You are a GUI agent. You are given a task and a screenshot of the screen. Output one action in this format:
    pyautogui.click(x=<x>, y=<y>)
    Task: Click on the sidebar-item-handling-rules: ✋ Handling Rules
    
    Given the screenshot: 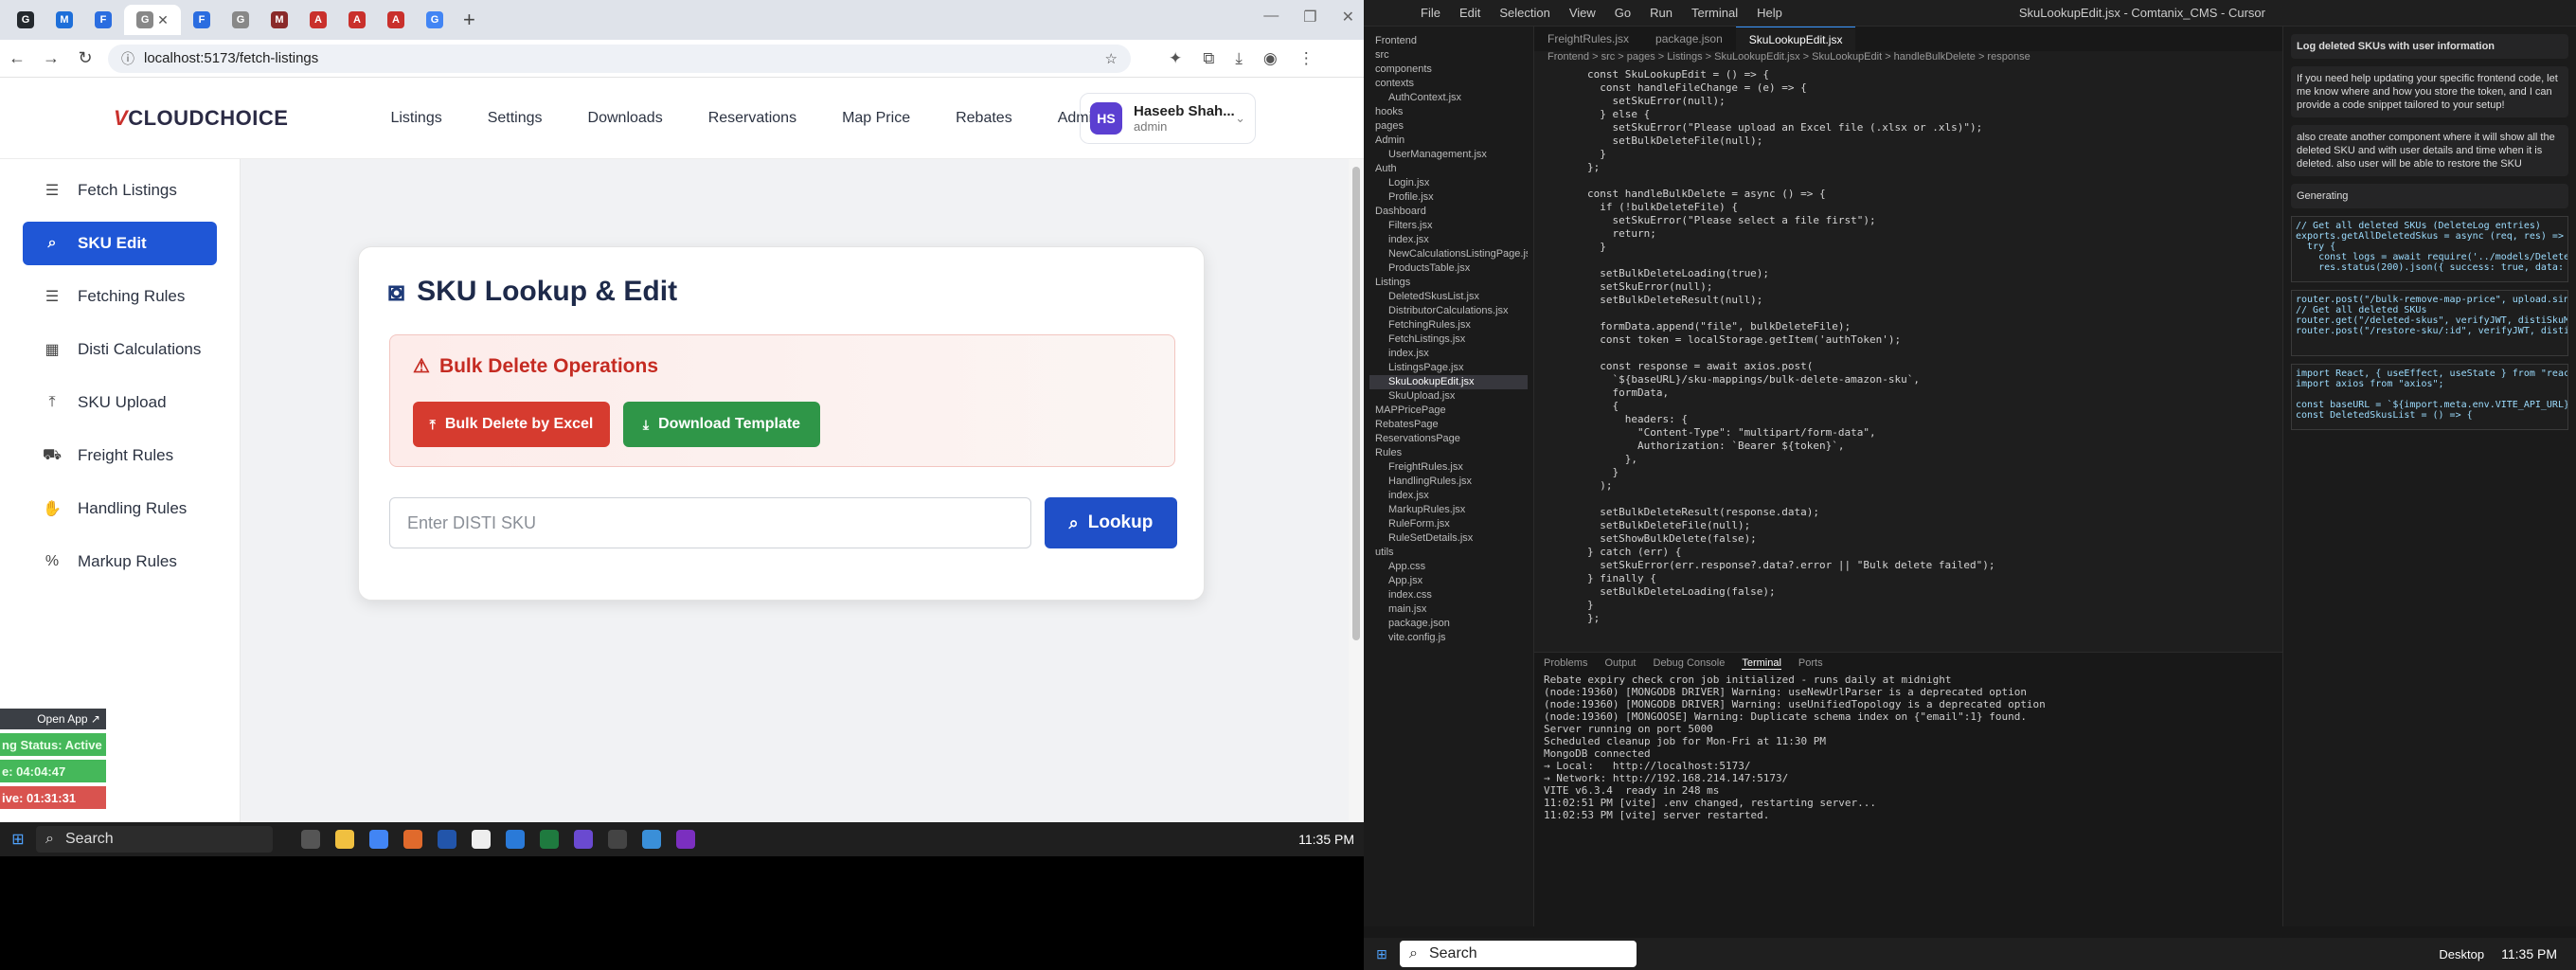 What is the action you would take?
    pyautogui.click(x=120, y=508)
    